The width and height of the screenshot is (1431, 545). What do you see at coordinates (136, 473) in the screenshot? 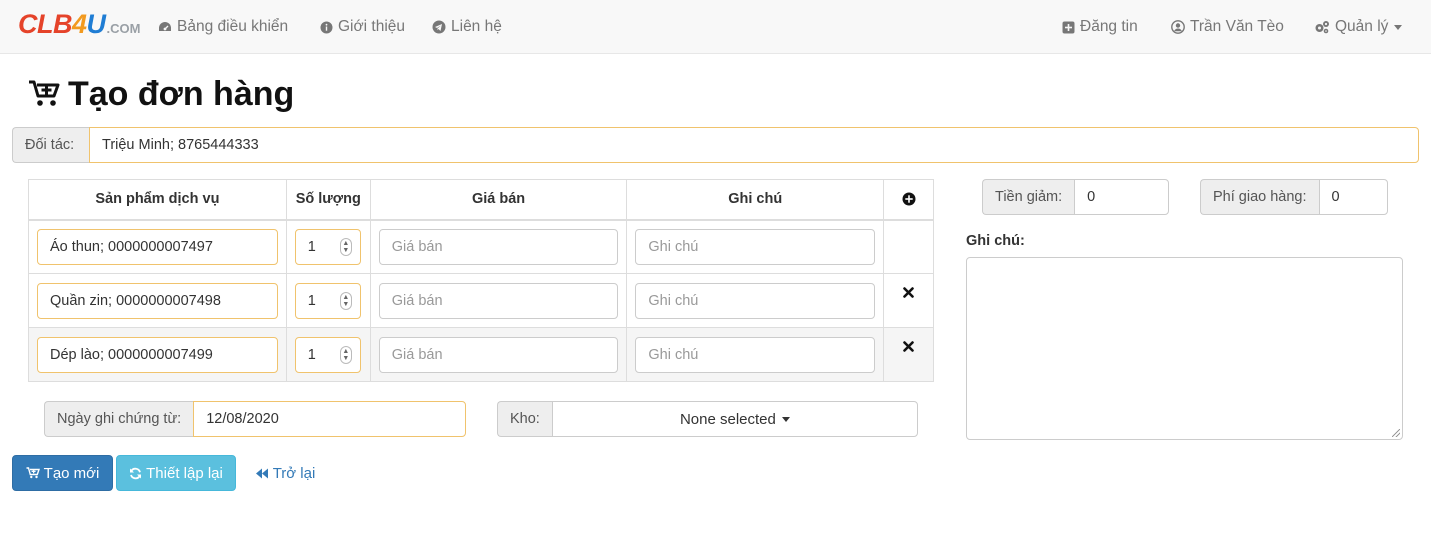
I see `refresh-icon` at bounding box center [136, 473].